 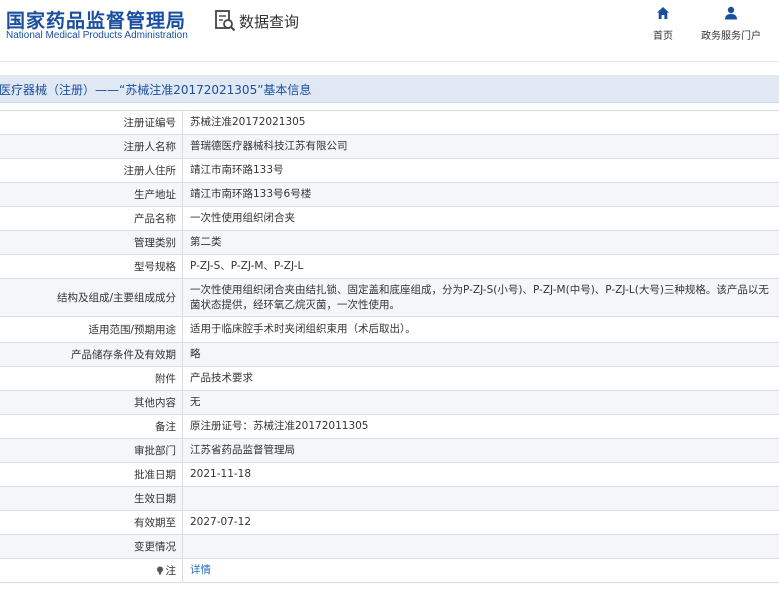 I want to click on row-label: 生效日期, so click(x=91, y=498).